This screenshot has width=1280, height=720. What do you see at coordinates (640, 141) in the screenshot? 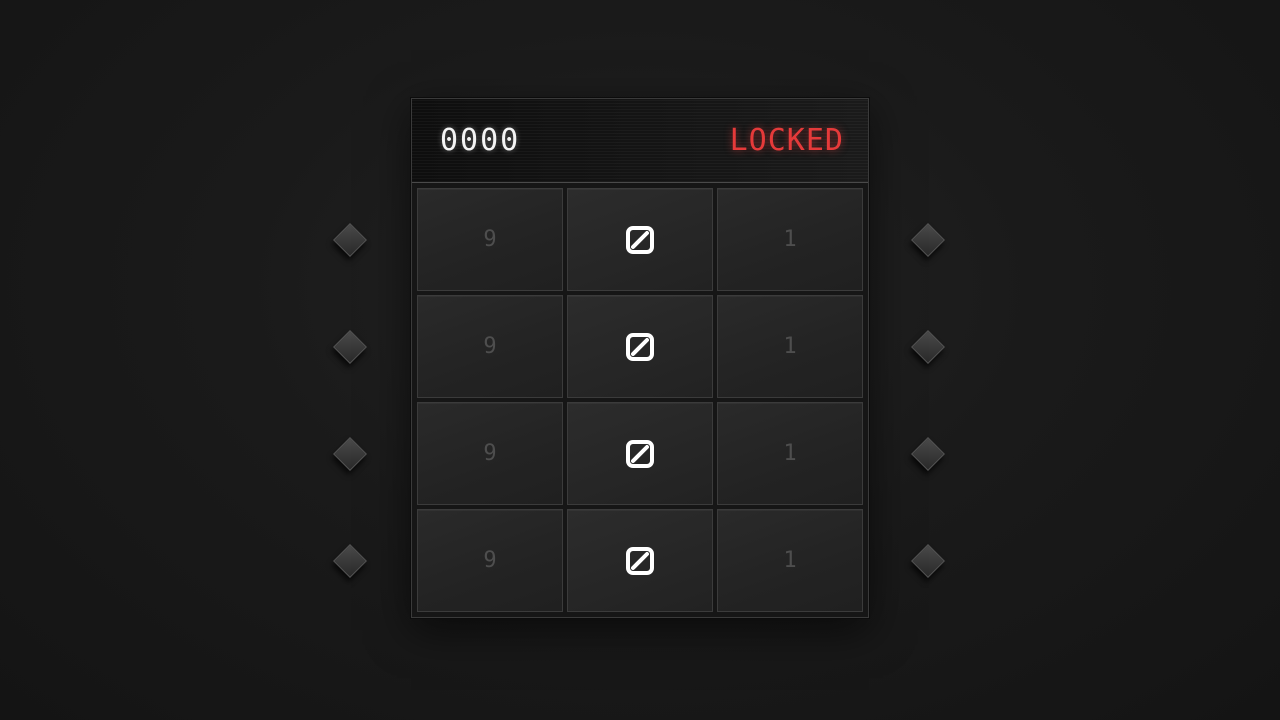
I see `lock-display-header: 0000 LOCKED` at bounding box center [640, 141].